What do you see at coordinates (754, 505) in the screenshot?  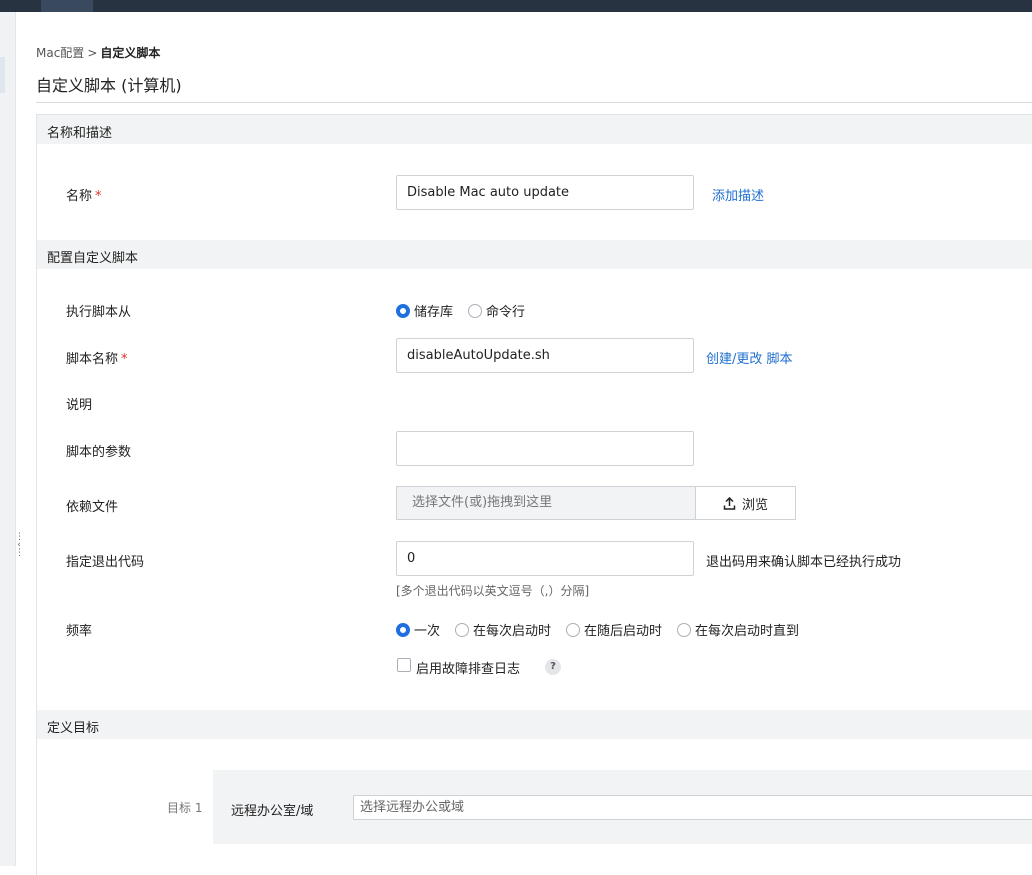 I see `browse-label: 浏览` at bounding box center [754, 505].